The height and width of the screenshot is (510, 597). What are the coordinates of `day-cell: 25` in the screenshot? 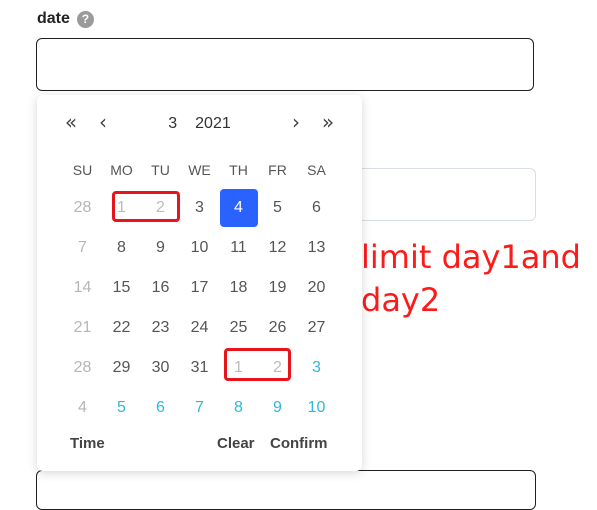 It's located at (238, 328).